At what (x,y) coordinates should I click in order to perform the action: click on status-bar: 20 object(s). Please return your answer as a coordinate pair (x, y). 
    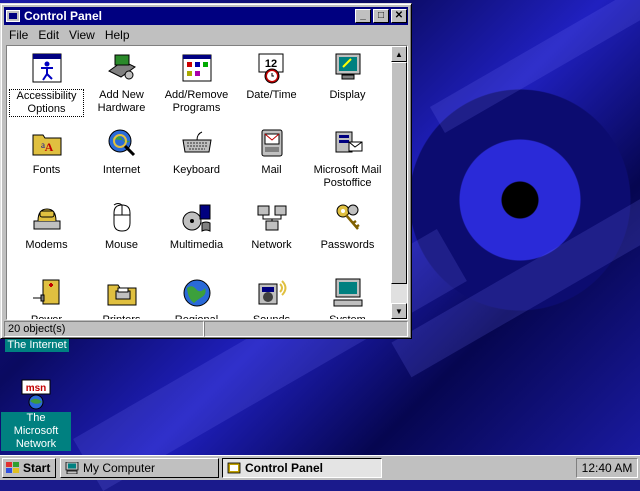
    Looking at the image, I should click on (206, 329).